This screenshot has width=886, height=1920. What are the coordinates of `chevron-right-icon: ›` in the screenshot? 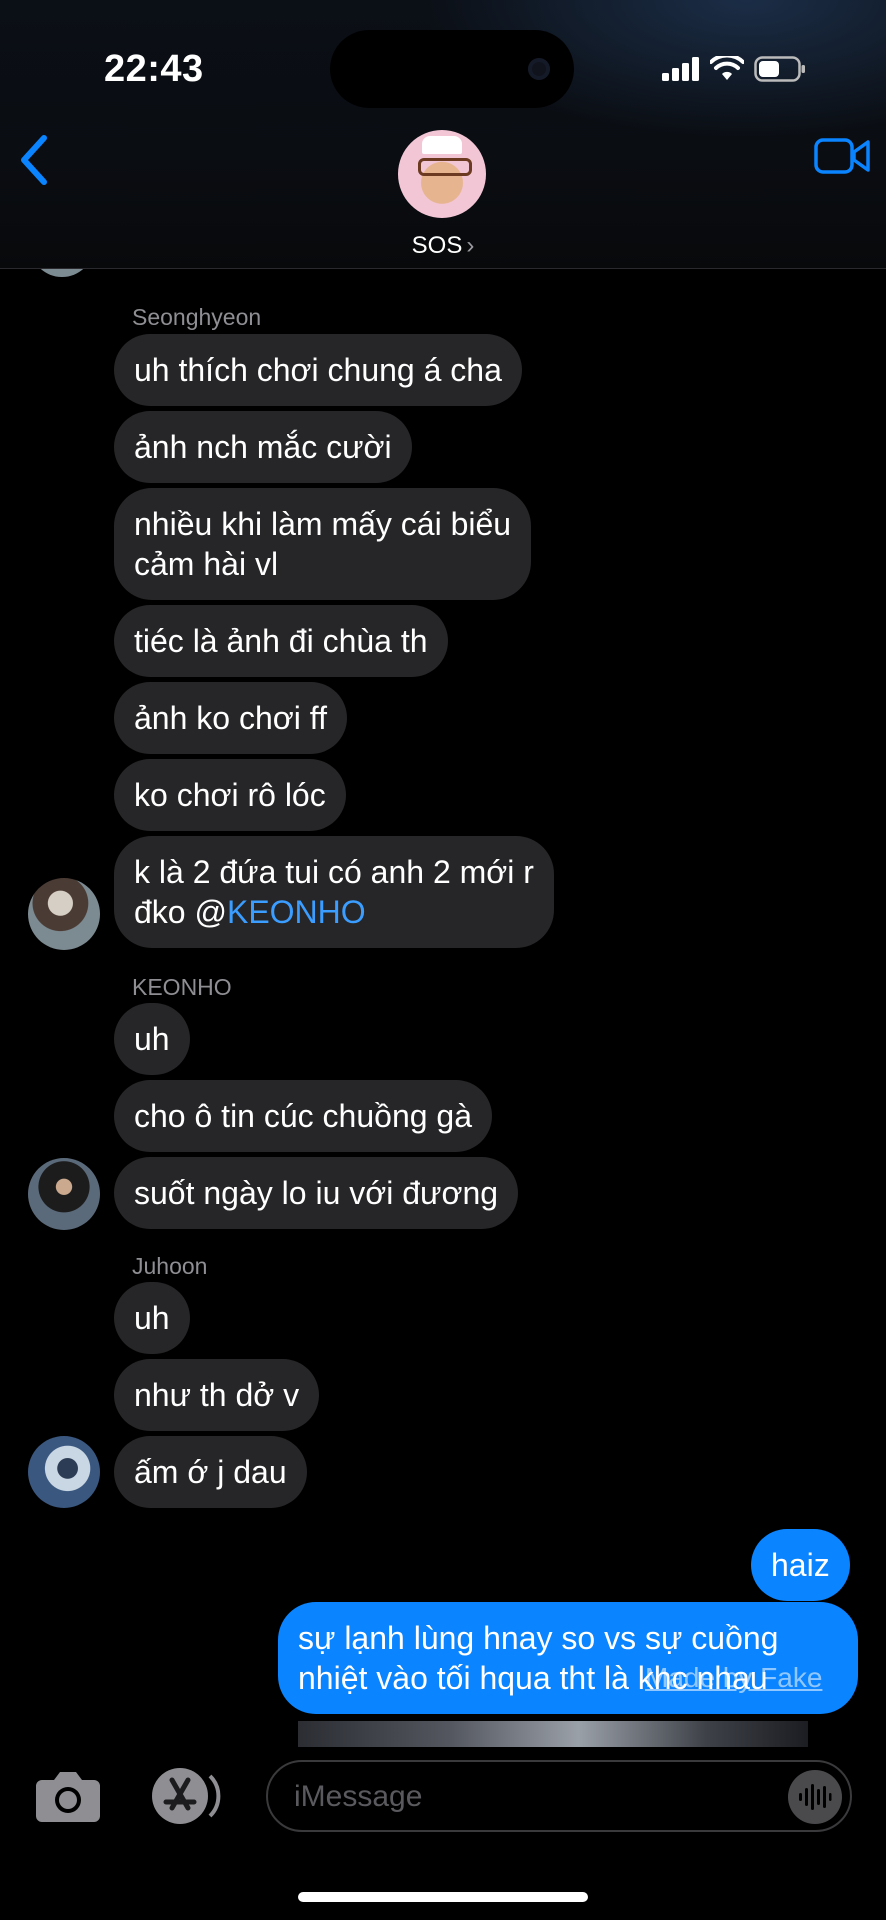 It's located at (470, 245).